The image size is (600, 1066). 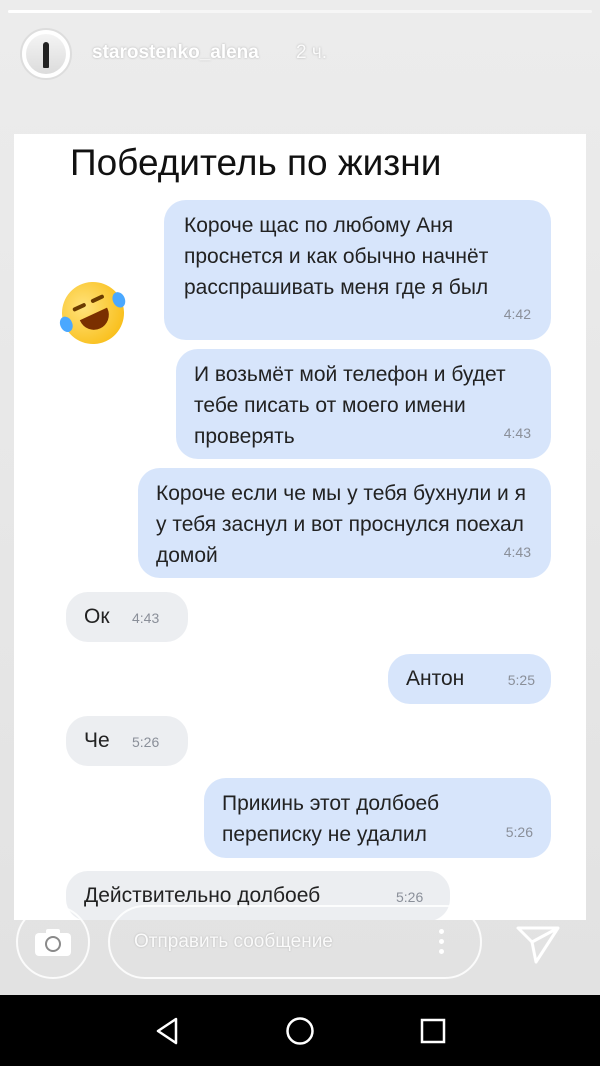 I want to click on username: starostenko_alena, so click(x=175, y=53).